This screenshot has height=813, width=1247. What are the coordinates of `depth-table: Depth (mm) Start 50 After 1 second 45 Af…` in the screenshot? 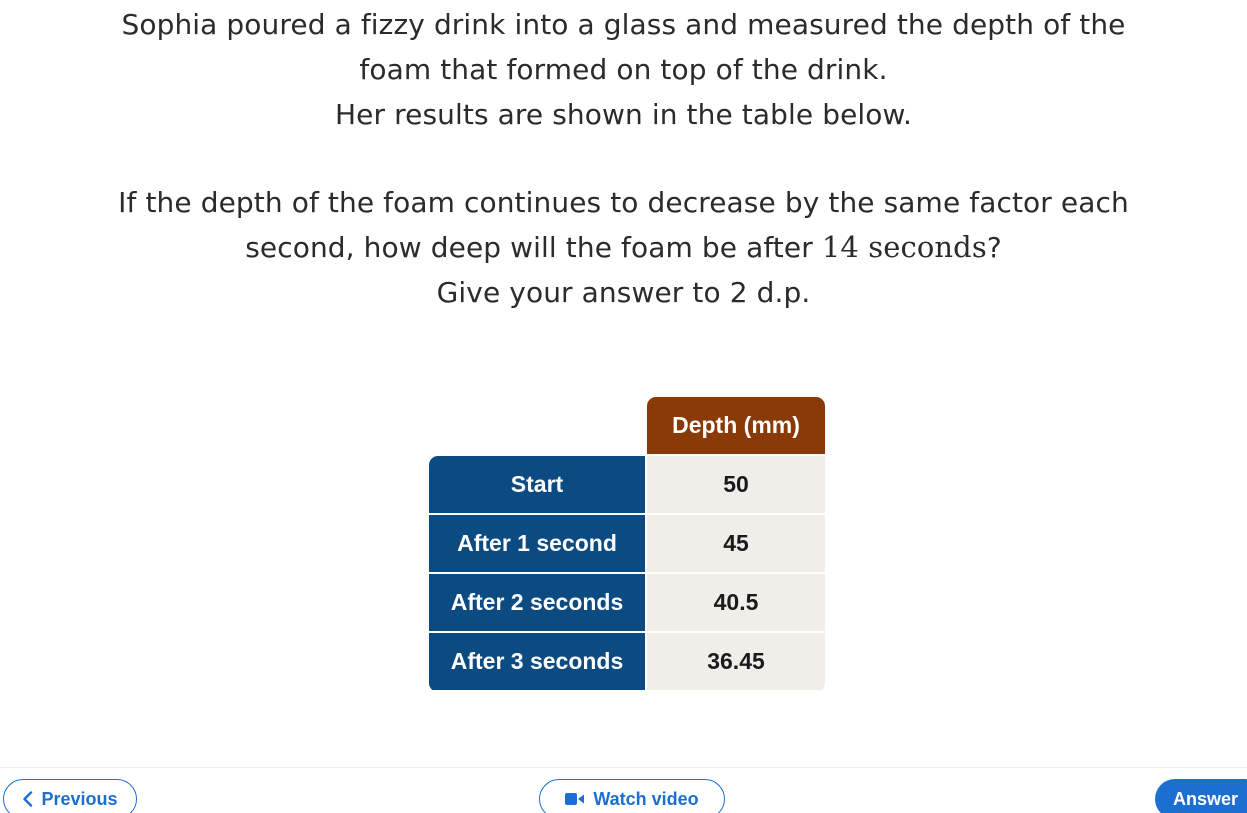 It's located at (627, 544).